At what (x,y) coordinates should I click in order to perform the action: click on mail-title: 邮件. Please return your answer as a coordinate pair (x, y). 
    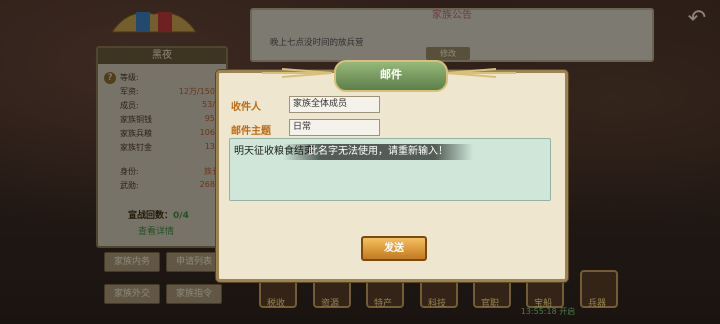
    Looking at the image, I should click on (391, 74).